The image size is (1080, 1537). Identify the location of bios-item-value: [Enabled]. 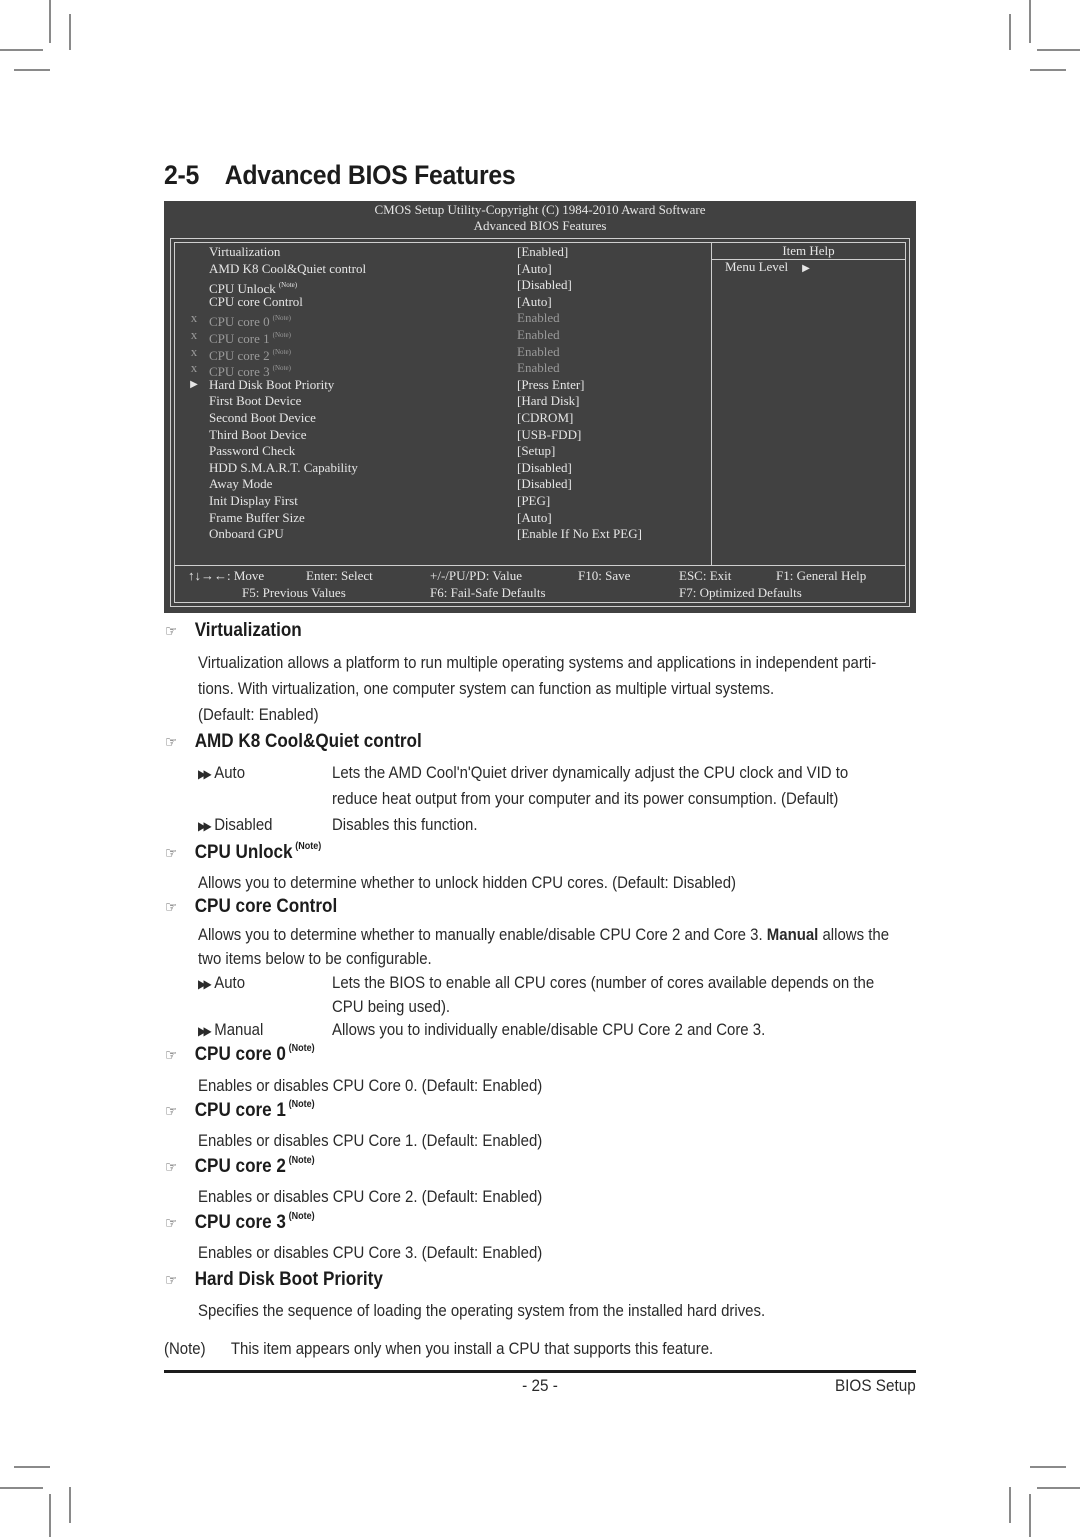
(542, 252).